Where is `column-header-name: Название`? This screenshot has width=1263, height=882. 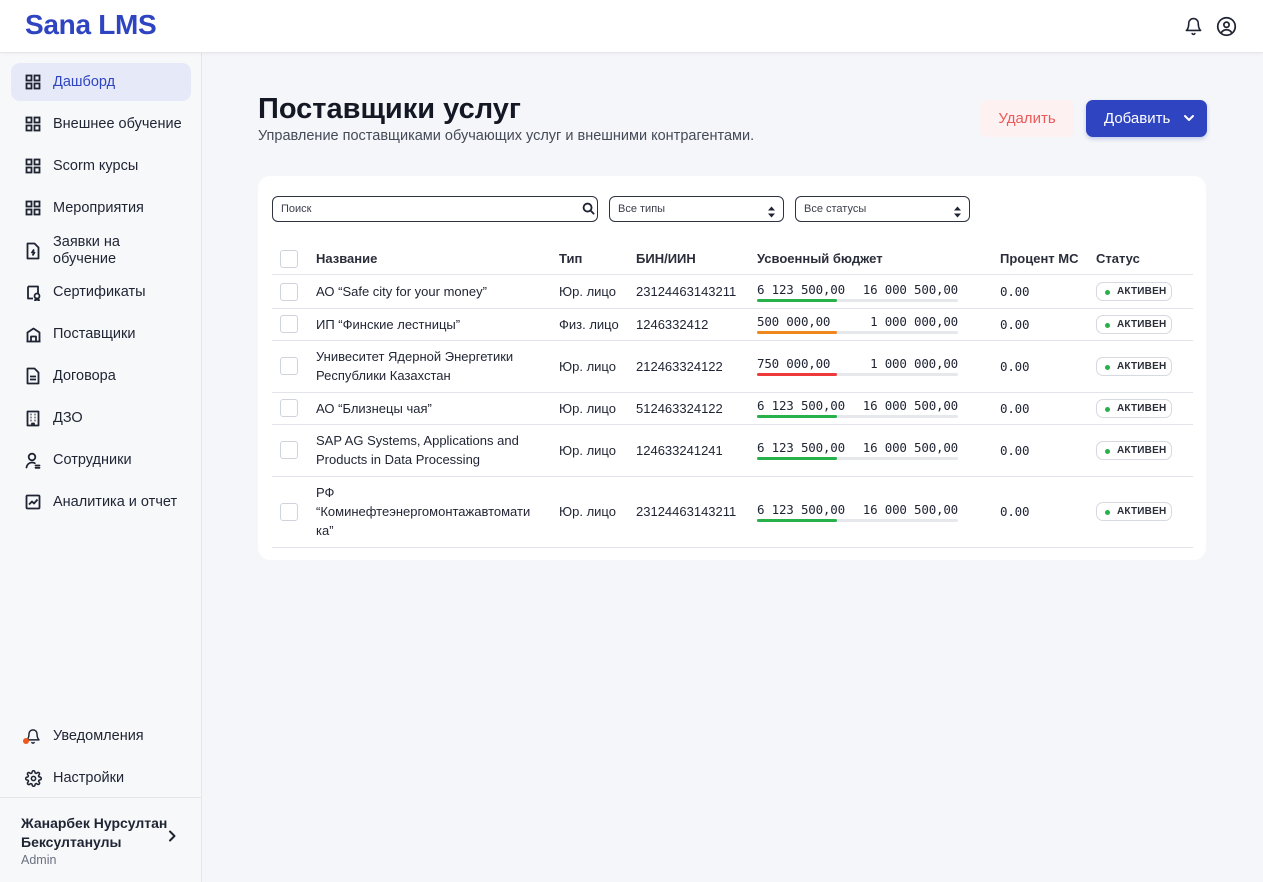
column-header-name: Название is located at coordinates (346, 258).